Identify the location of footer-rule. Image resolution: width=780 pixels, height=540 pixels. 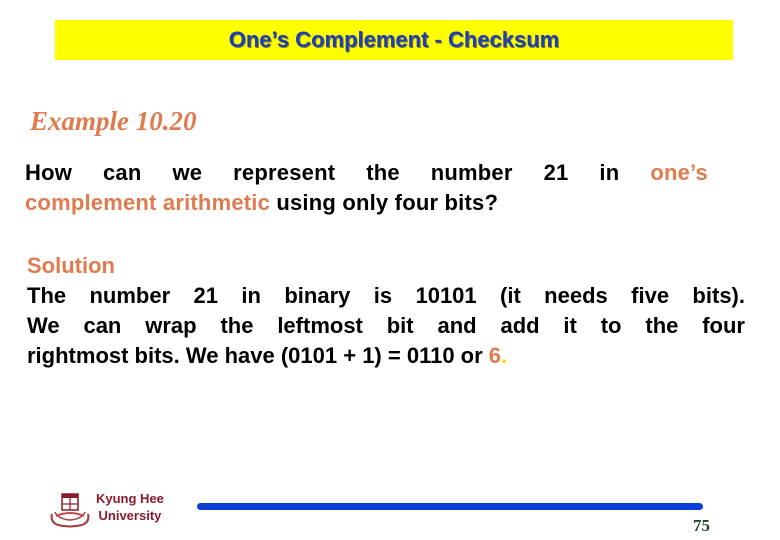
(450, 506).